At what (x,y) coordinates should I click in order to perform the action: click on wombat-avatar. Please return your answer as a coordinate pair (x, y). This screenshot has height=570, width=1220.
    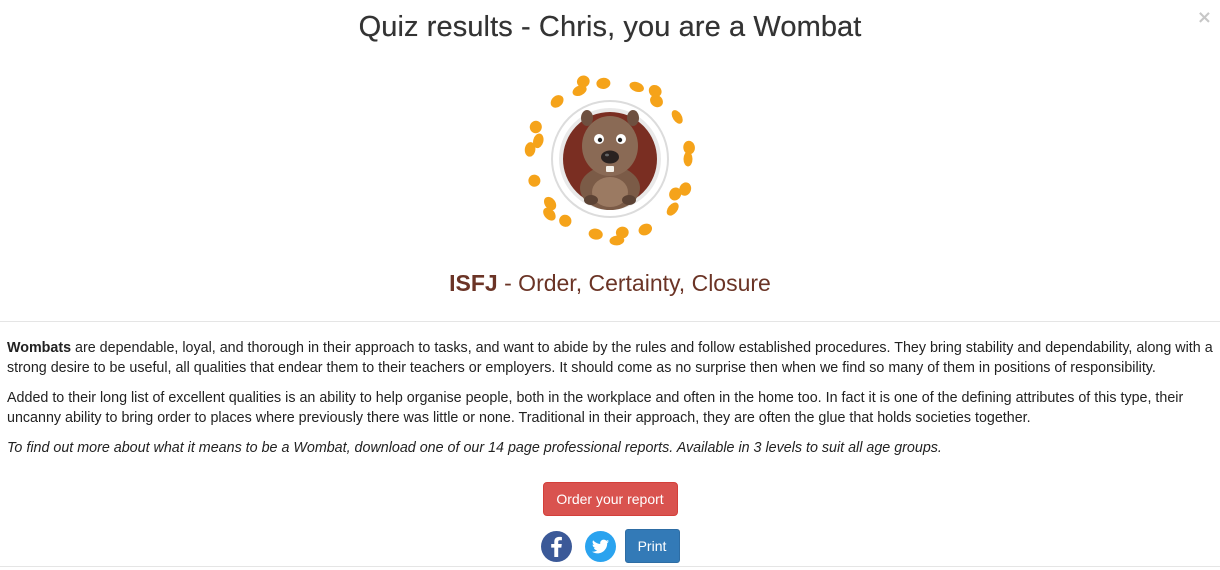
    Looking at the image, I should click on (610, 159).